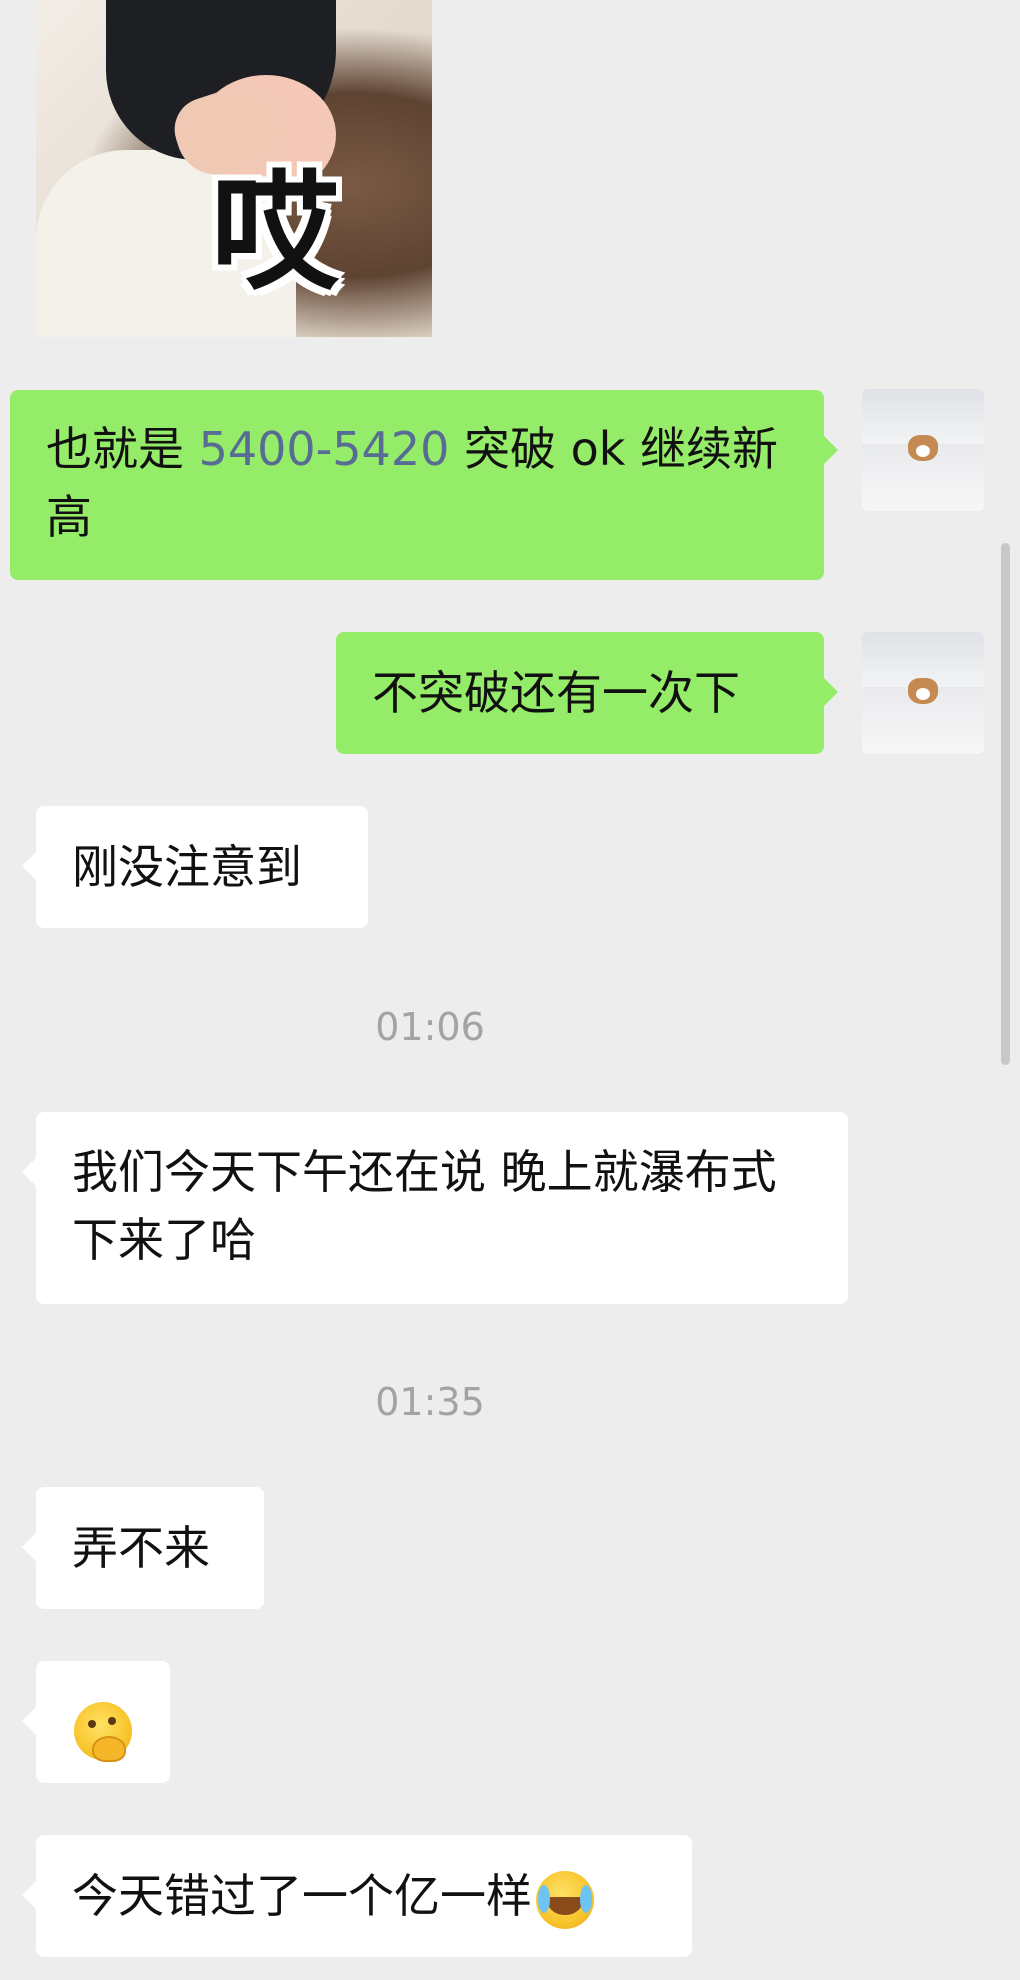 This screenshot has width=1020, height=1980. I want to click on message-number-link: 5400-5420, so click(324, 449).